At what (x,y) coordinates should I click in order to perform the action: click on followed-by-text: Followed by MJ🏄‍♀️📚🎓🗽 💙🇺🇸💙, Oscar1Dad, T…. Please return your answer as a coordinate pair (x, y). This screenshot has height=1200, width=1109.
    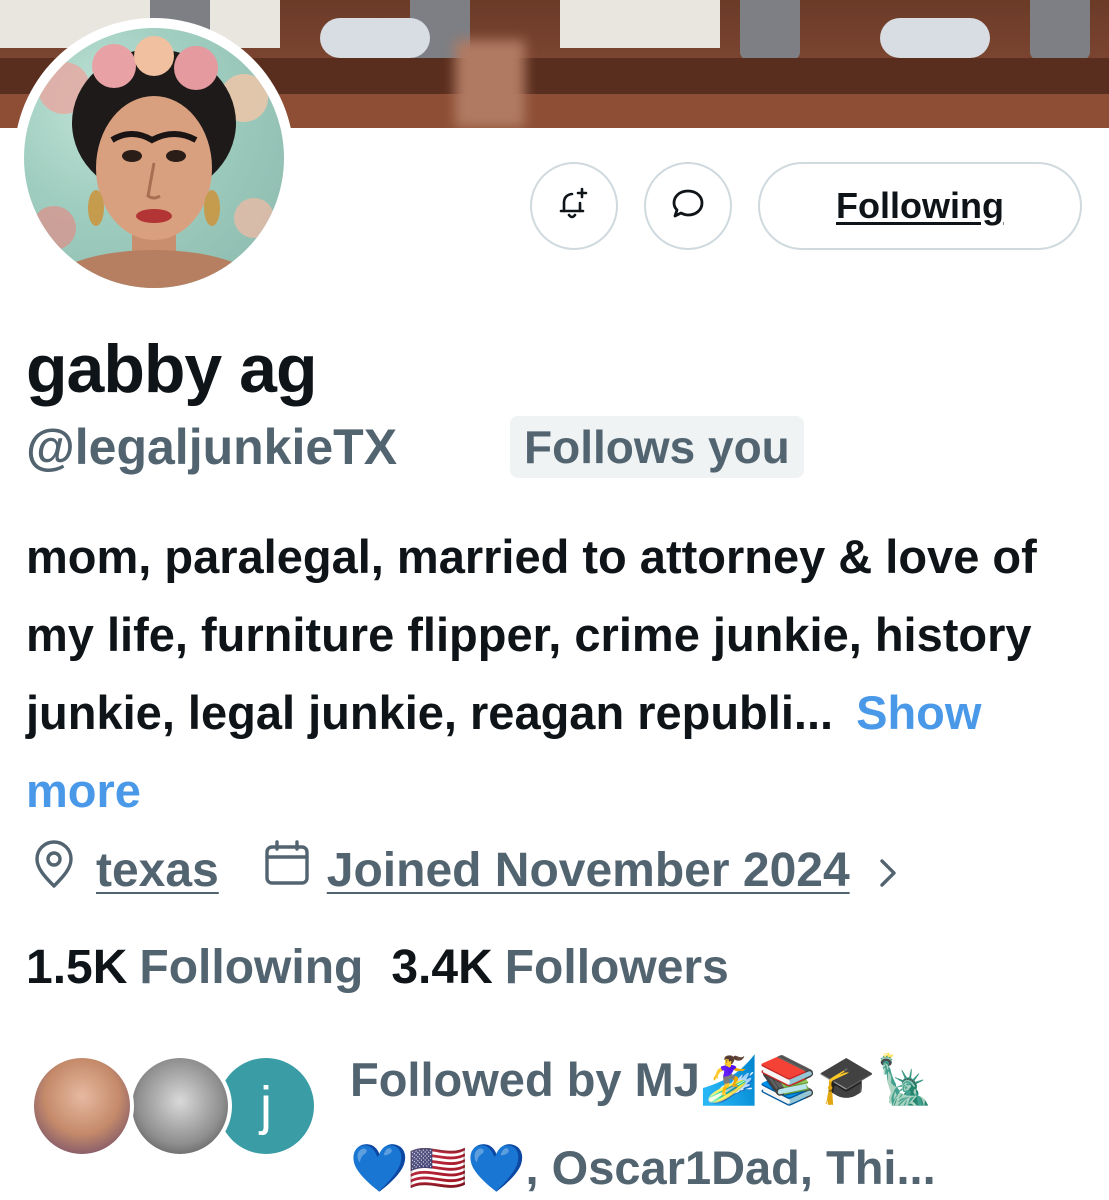
    Looking at the image, I should click on (720, 1118).